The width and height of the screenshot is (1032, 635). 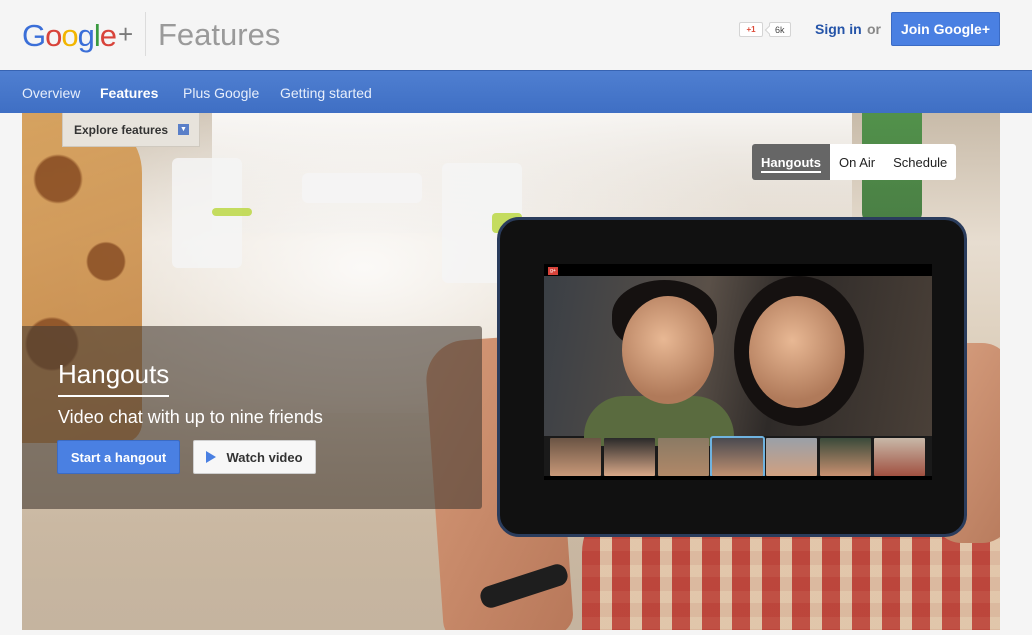 I want to click on nav-item-features: Features, so click(x=129, y=93).